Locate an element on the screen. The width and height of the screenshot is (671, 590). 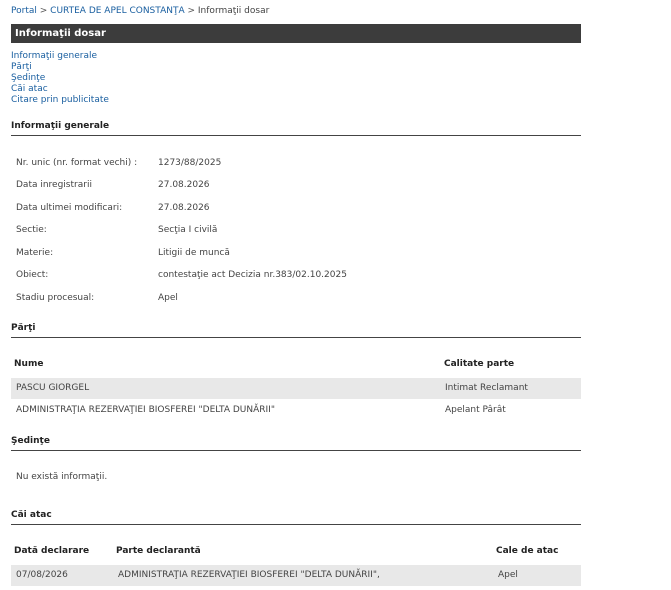
nav-link-sedinte: Şedinţe is located at coordinates (60, 78).